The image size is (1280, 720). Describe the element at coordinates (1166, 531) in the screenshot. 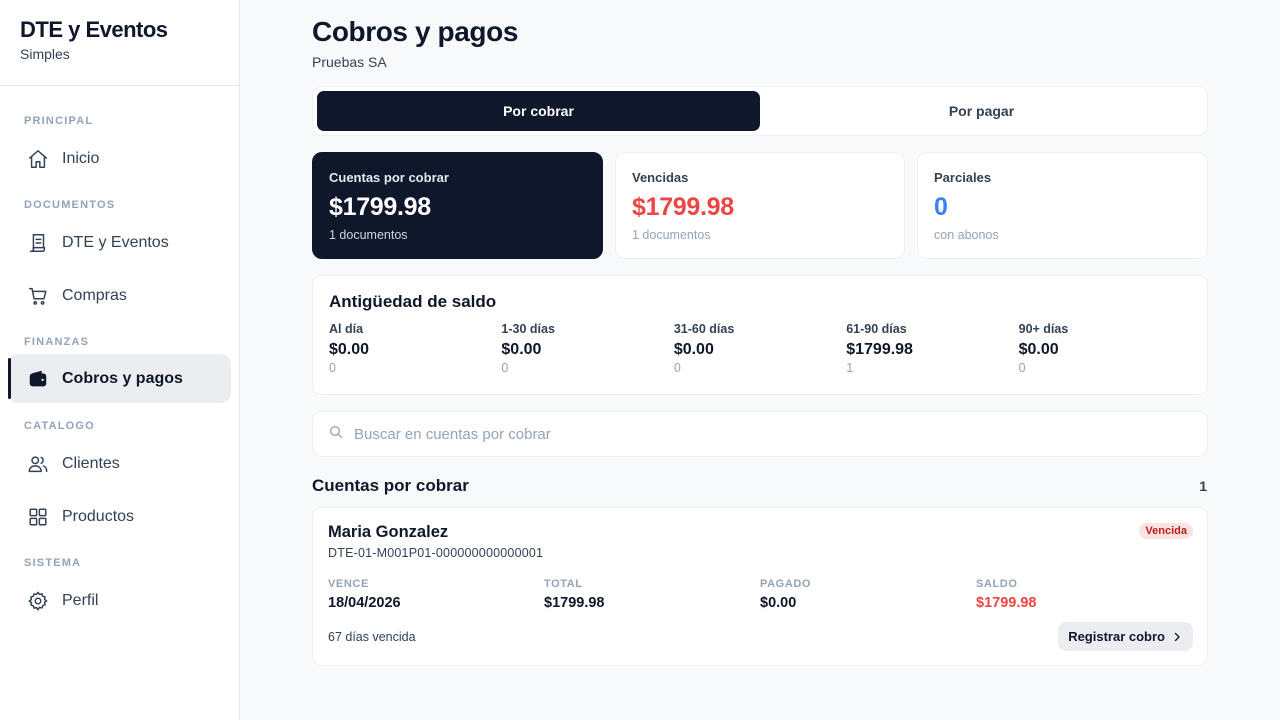

I see `status-badge: Vencida` at that location.